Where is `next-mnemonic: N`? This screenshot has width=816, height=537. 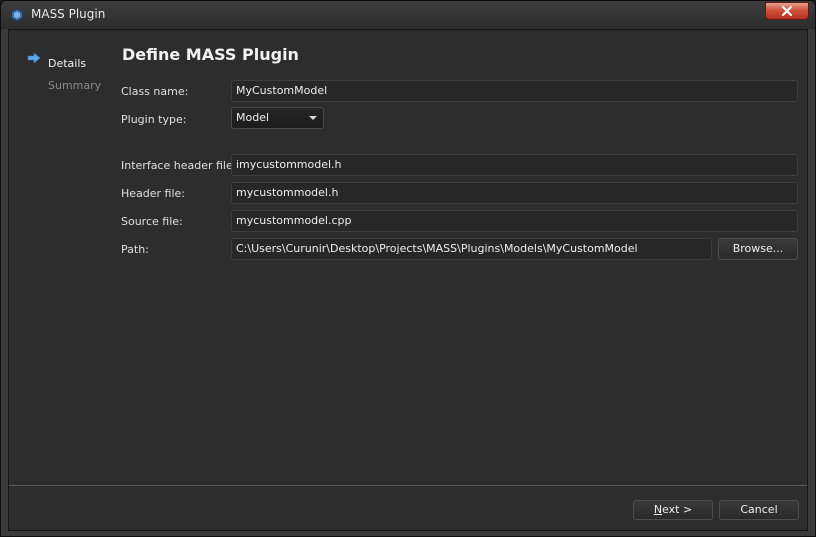
next-mnemonic: N is located at coordinates (658, 509).